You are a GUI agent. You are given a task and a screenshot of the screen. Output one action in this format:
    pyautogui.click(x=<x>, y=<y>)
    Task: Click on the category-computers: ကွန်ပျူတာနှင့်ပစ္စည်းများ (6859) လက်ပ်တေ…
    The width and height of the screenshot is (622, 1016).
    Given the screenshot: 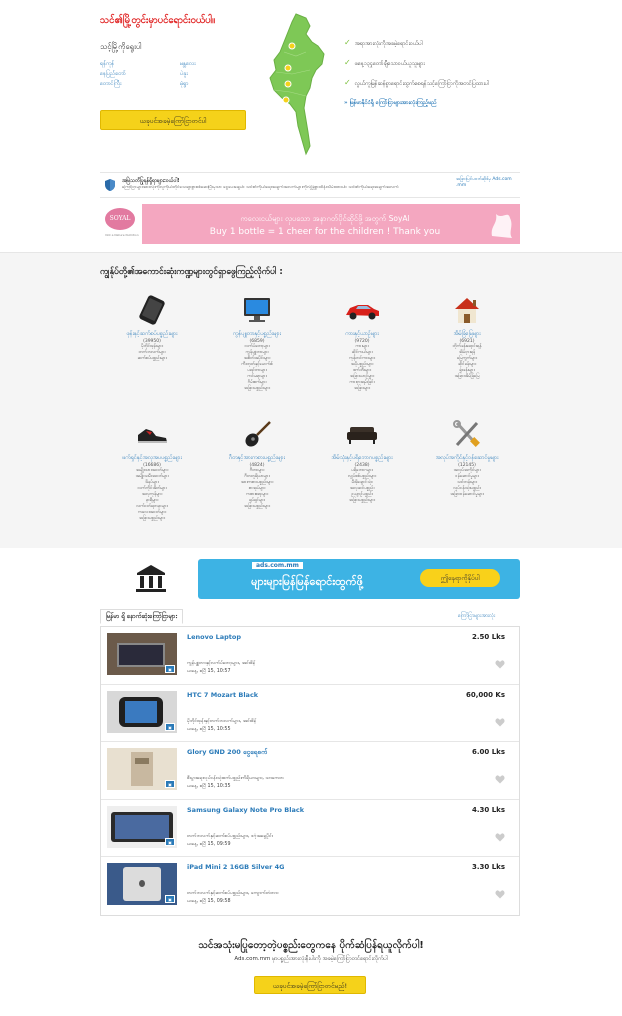 What is the action you would take?
    pyautogui.click(x=257, y=343)
    